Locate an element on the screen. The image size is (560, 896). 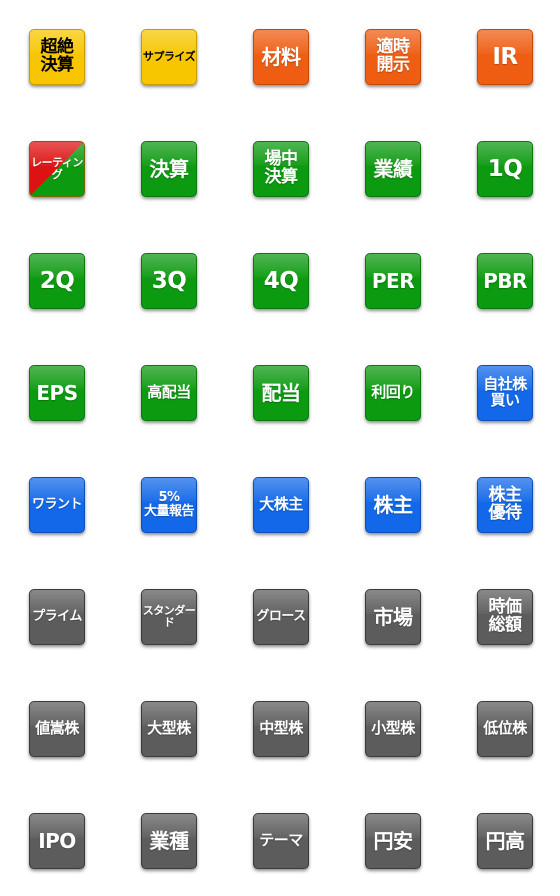
sticker-label: 中型株 is located at coordinates (281, 728).